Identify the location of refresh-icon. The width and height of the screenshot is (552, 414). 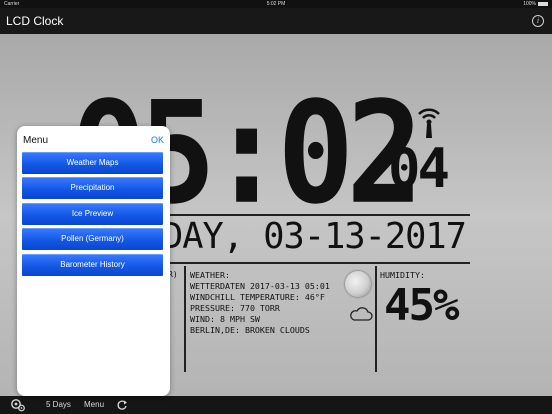
(122, 405).